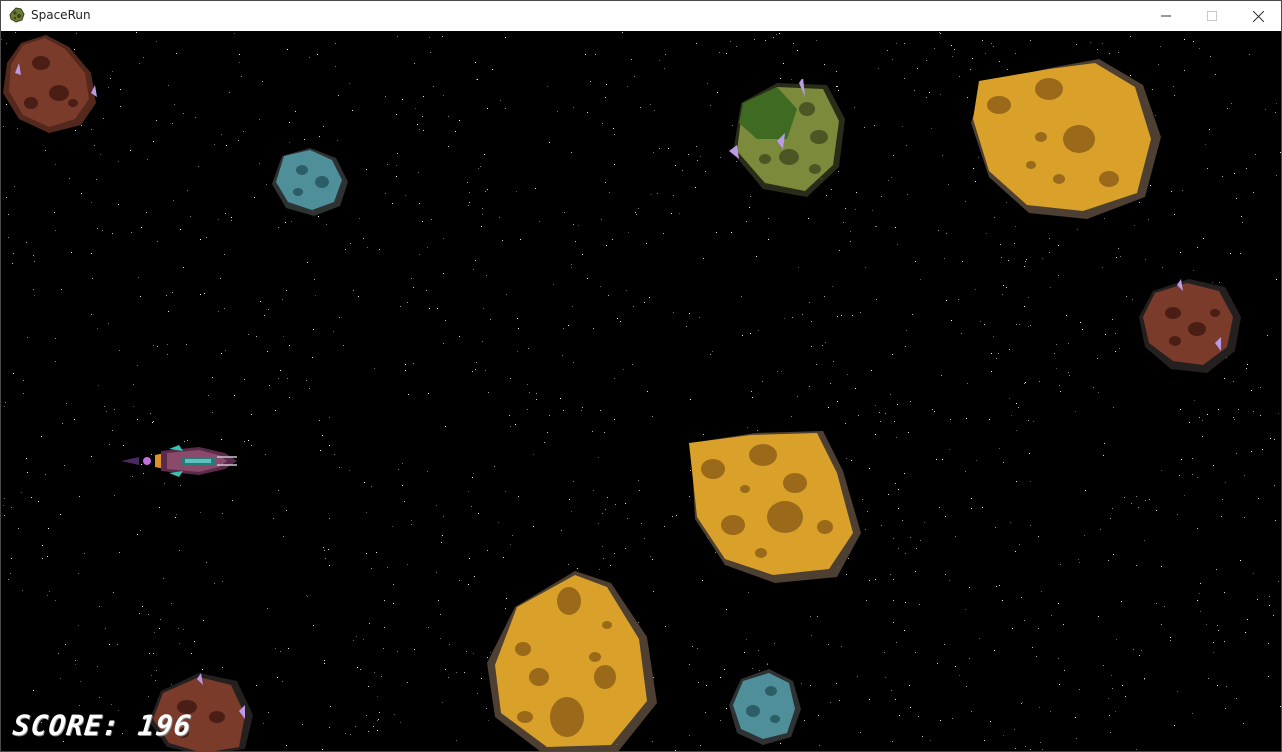 This screenshot has height=752, width=1282. What do you see at coordinates (181, 461) in the screenshot?
I see `player-spaceship` at bounding box center [181, 461].